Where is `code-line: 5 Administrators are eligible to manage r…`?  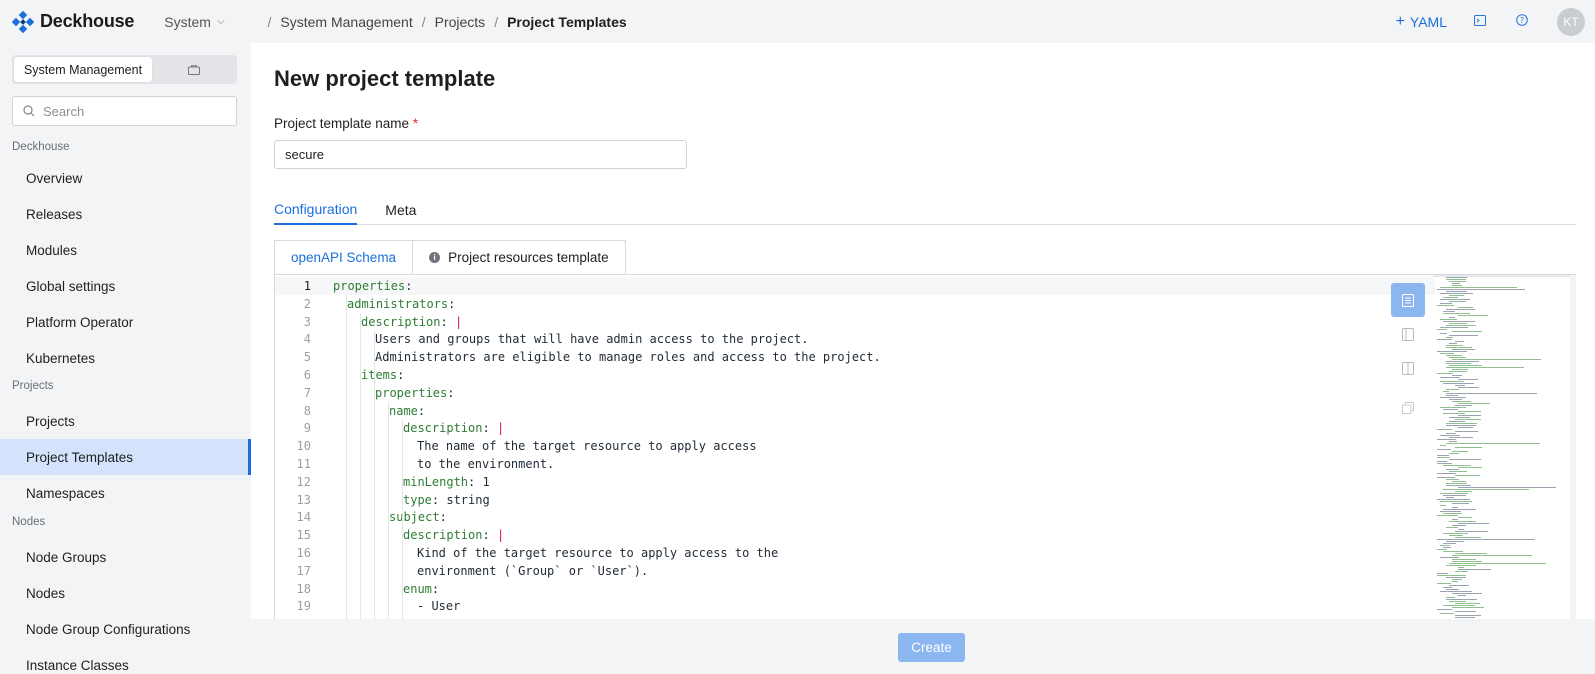 code-line: 5 Administrators are eligible to manage r… is located at coordinates (855, 357).